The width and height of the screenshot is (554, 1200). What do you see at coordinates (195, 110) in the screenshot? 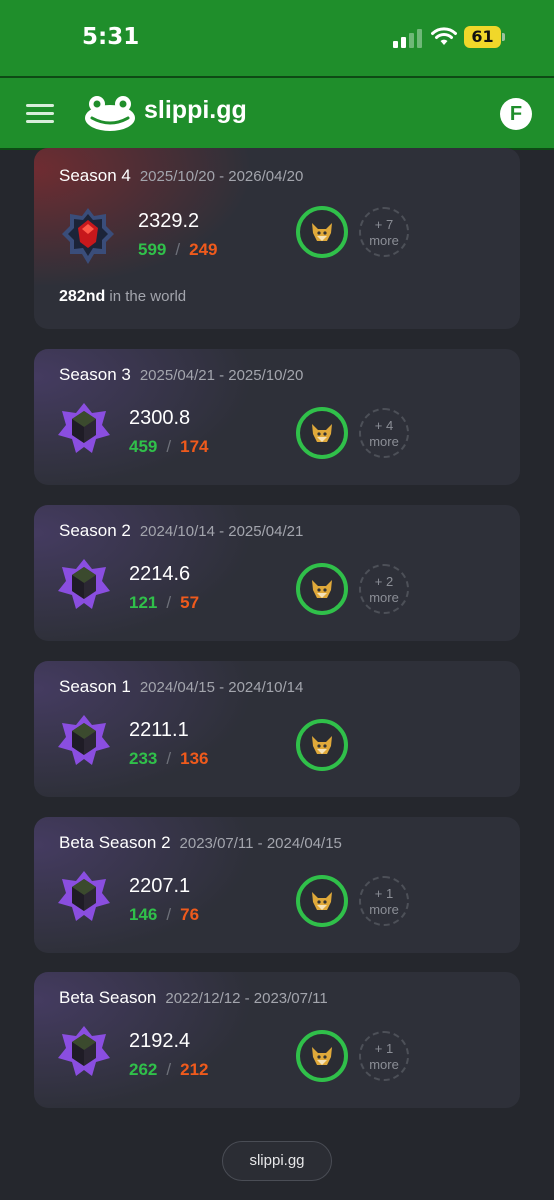
I see `brand-name: slippi.gg` at bounding box center [195, 110].